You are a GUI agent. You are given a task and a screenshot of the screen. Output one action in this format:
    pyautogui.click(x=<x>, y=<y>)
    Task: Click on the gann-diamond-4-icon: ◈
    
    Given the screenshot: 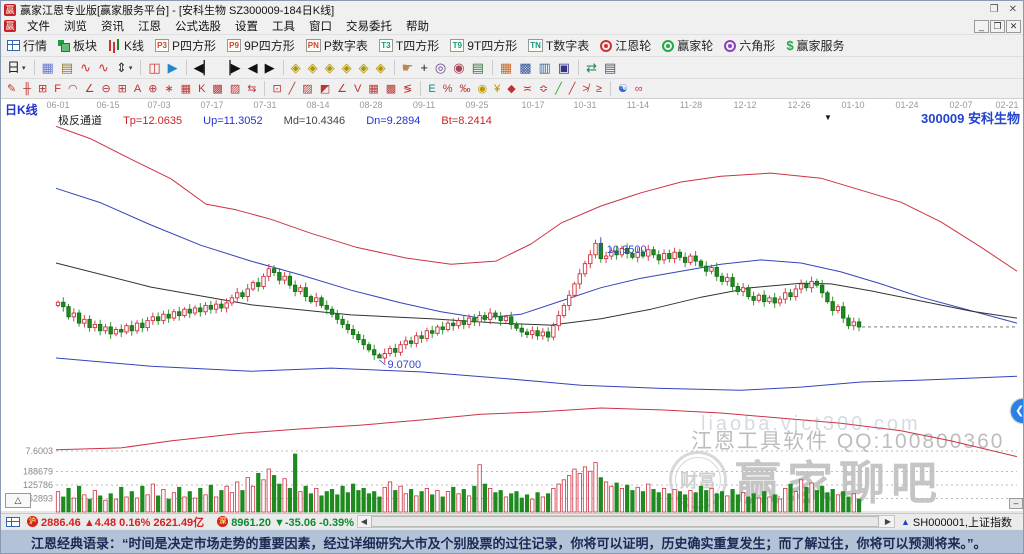 What is the action you would take?
    pyautogui.click(x=347, y=68)
    